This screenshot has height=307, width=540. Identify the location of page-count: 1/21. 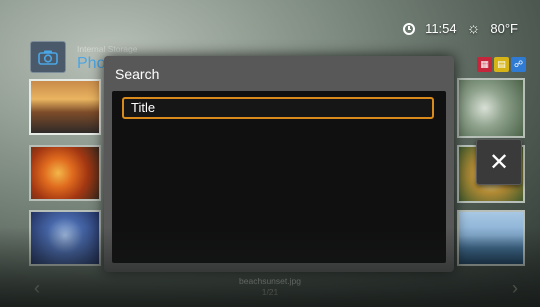
(270, 292).